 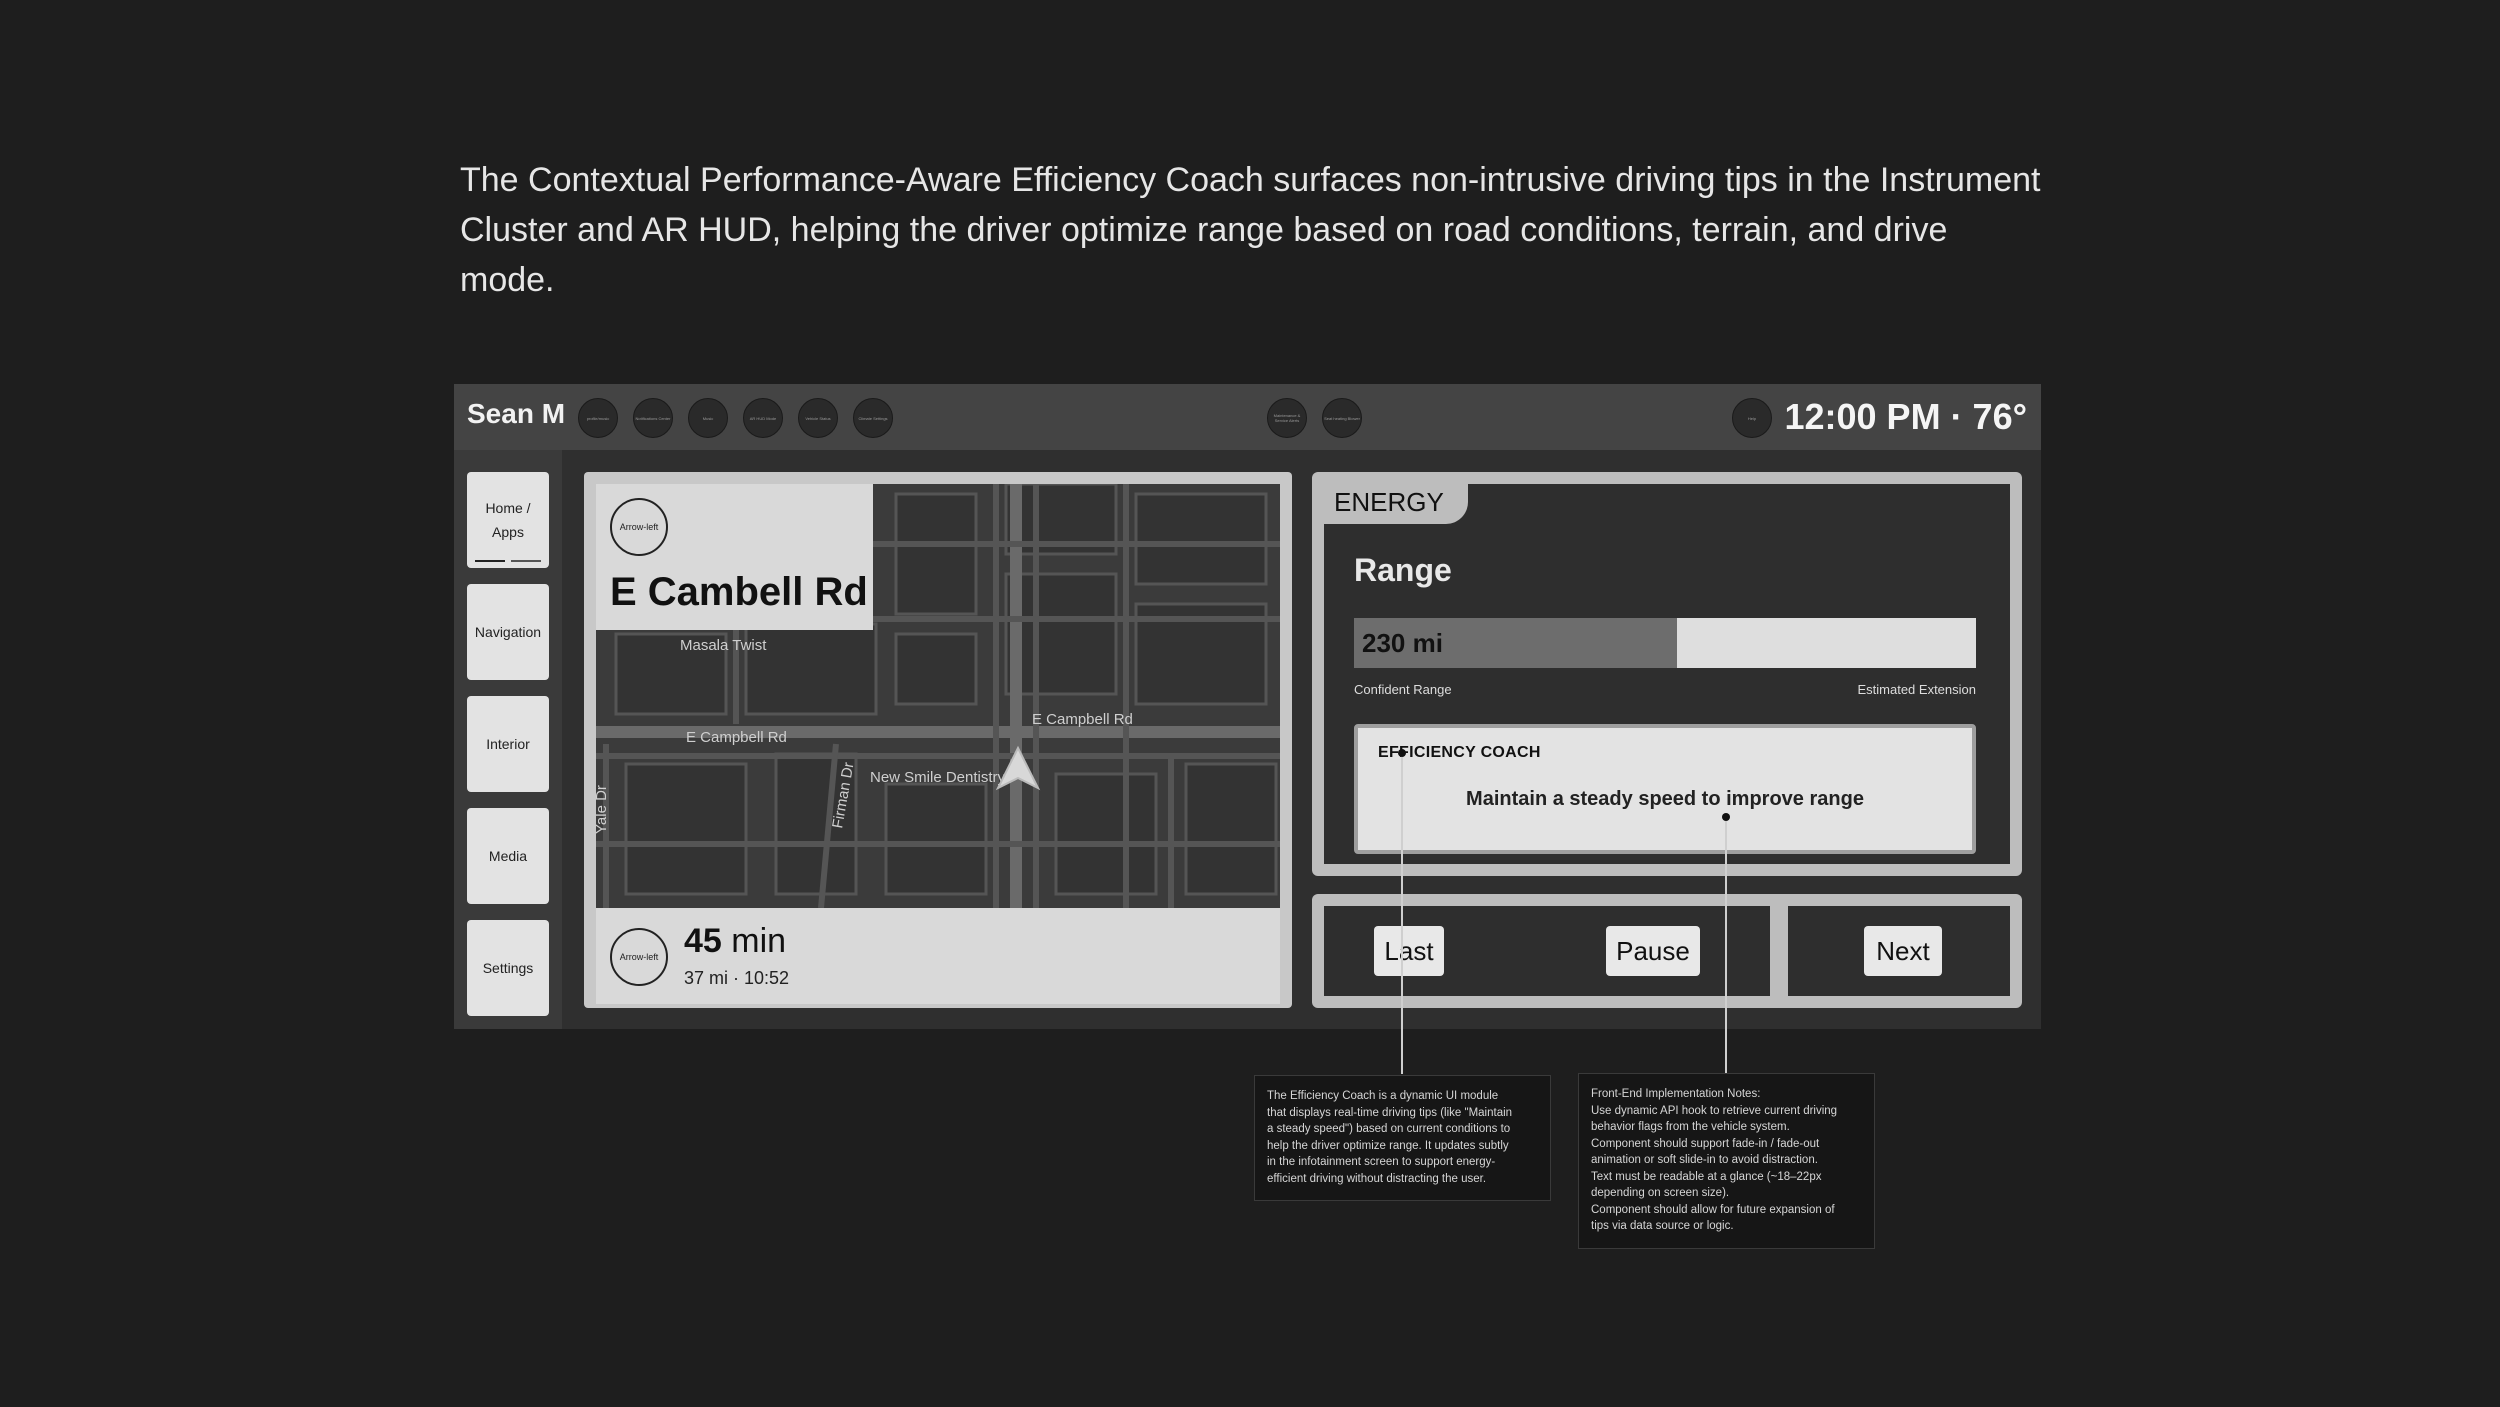 What do you see at coordinates (759, 941) in the screenshot?
I see `eta-unit: min` at bounding box center [759, 941].